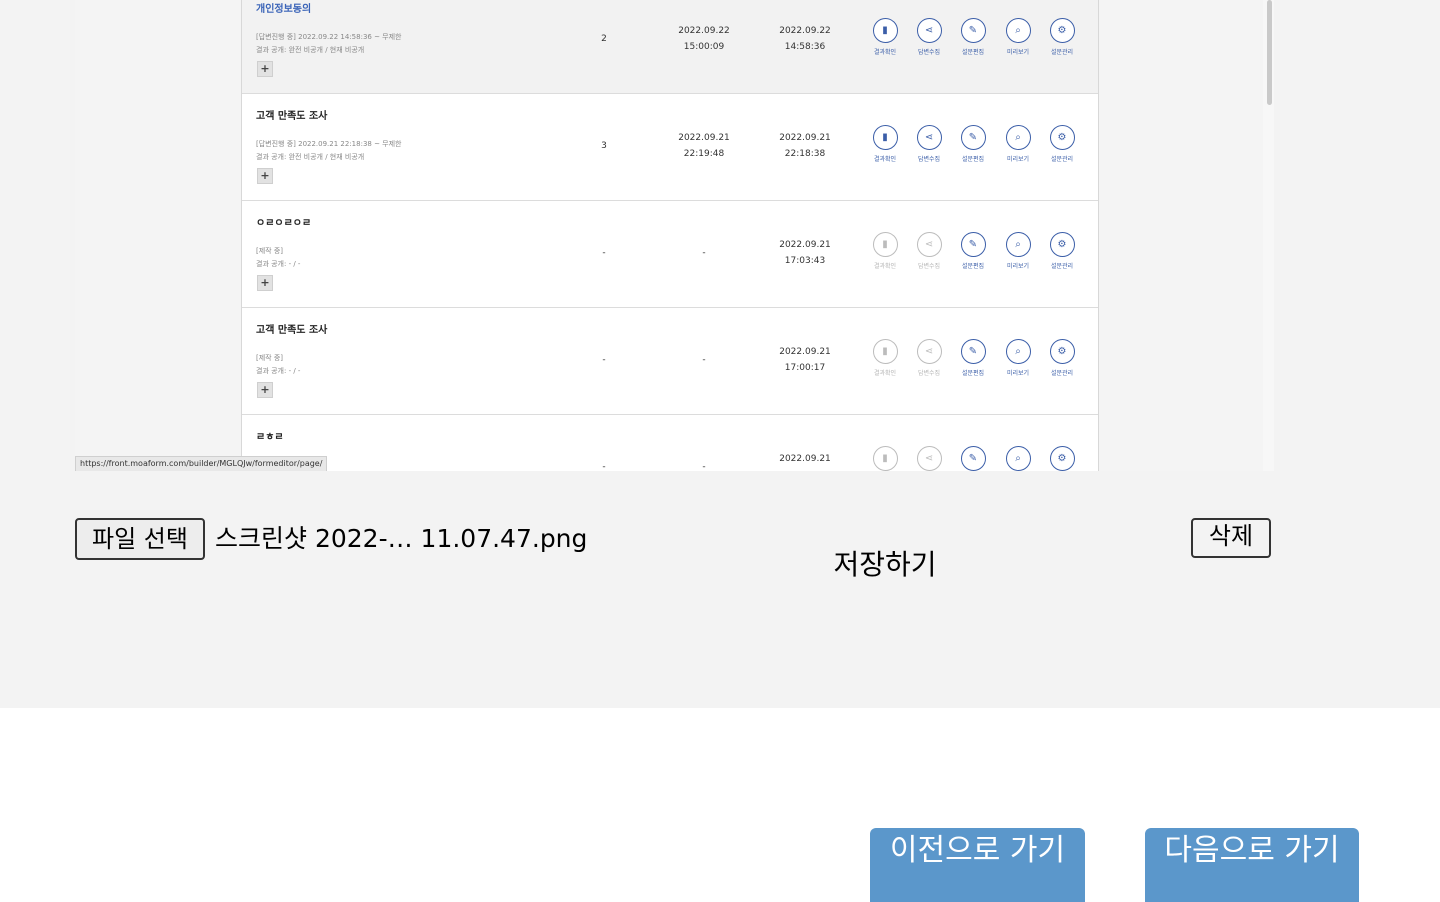  What do you see at coordinates (704, 31) in the screenshot?
I see `date: 2022.09.22` at bounding box center [704, 31].